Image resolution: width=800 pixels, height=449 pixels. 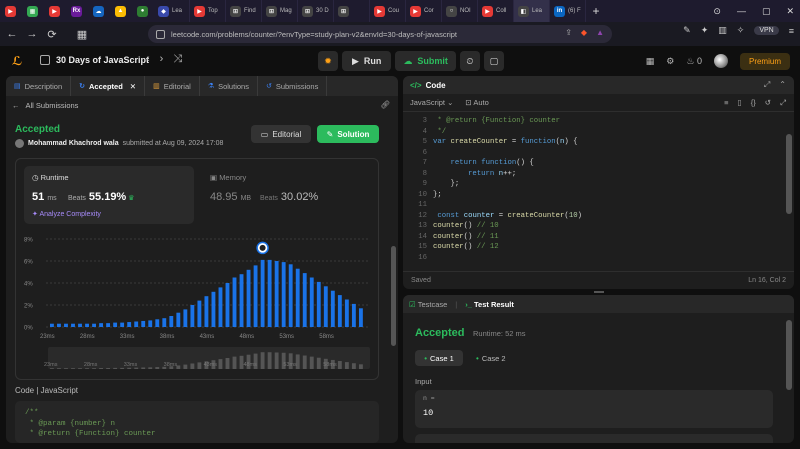 What do you see at coordinates (687, 30) in the screenshot?
I see `pen-icon: ✎` at bounding box center [687, 30].